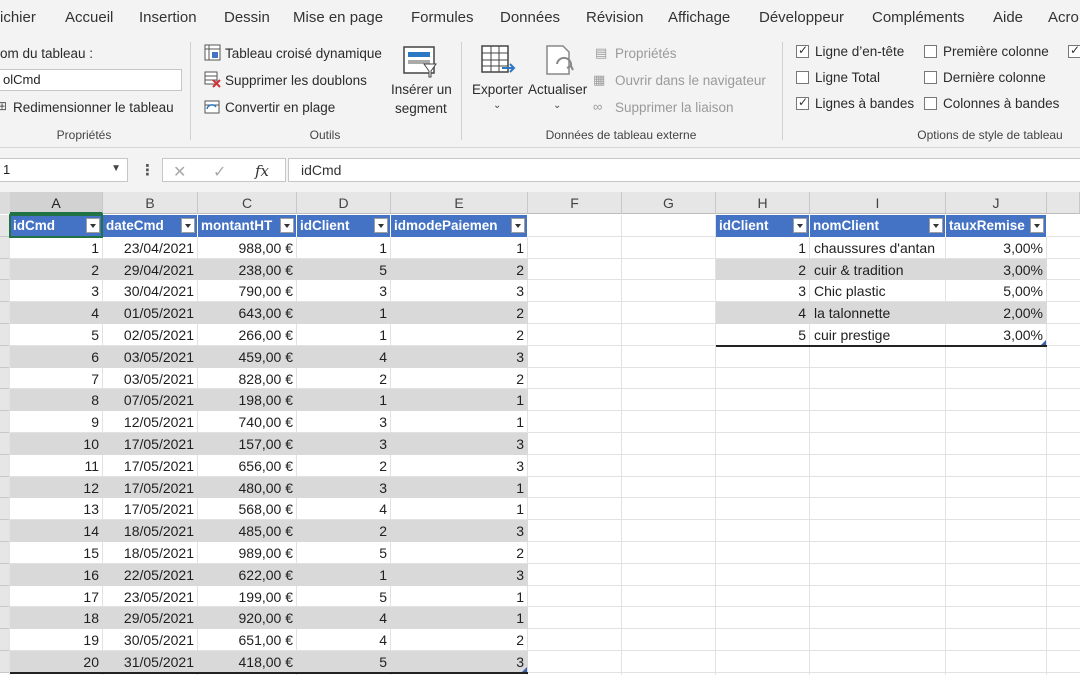  I want to click on table-cell: 22/05/2021, so click(150, 575).